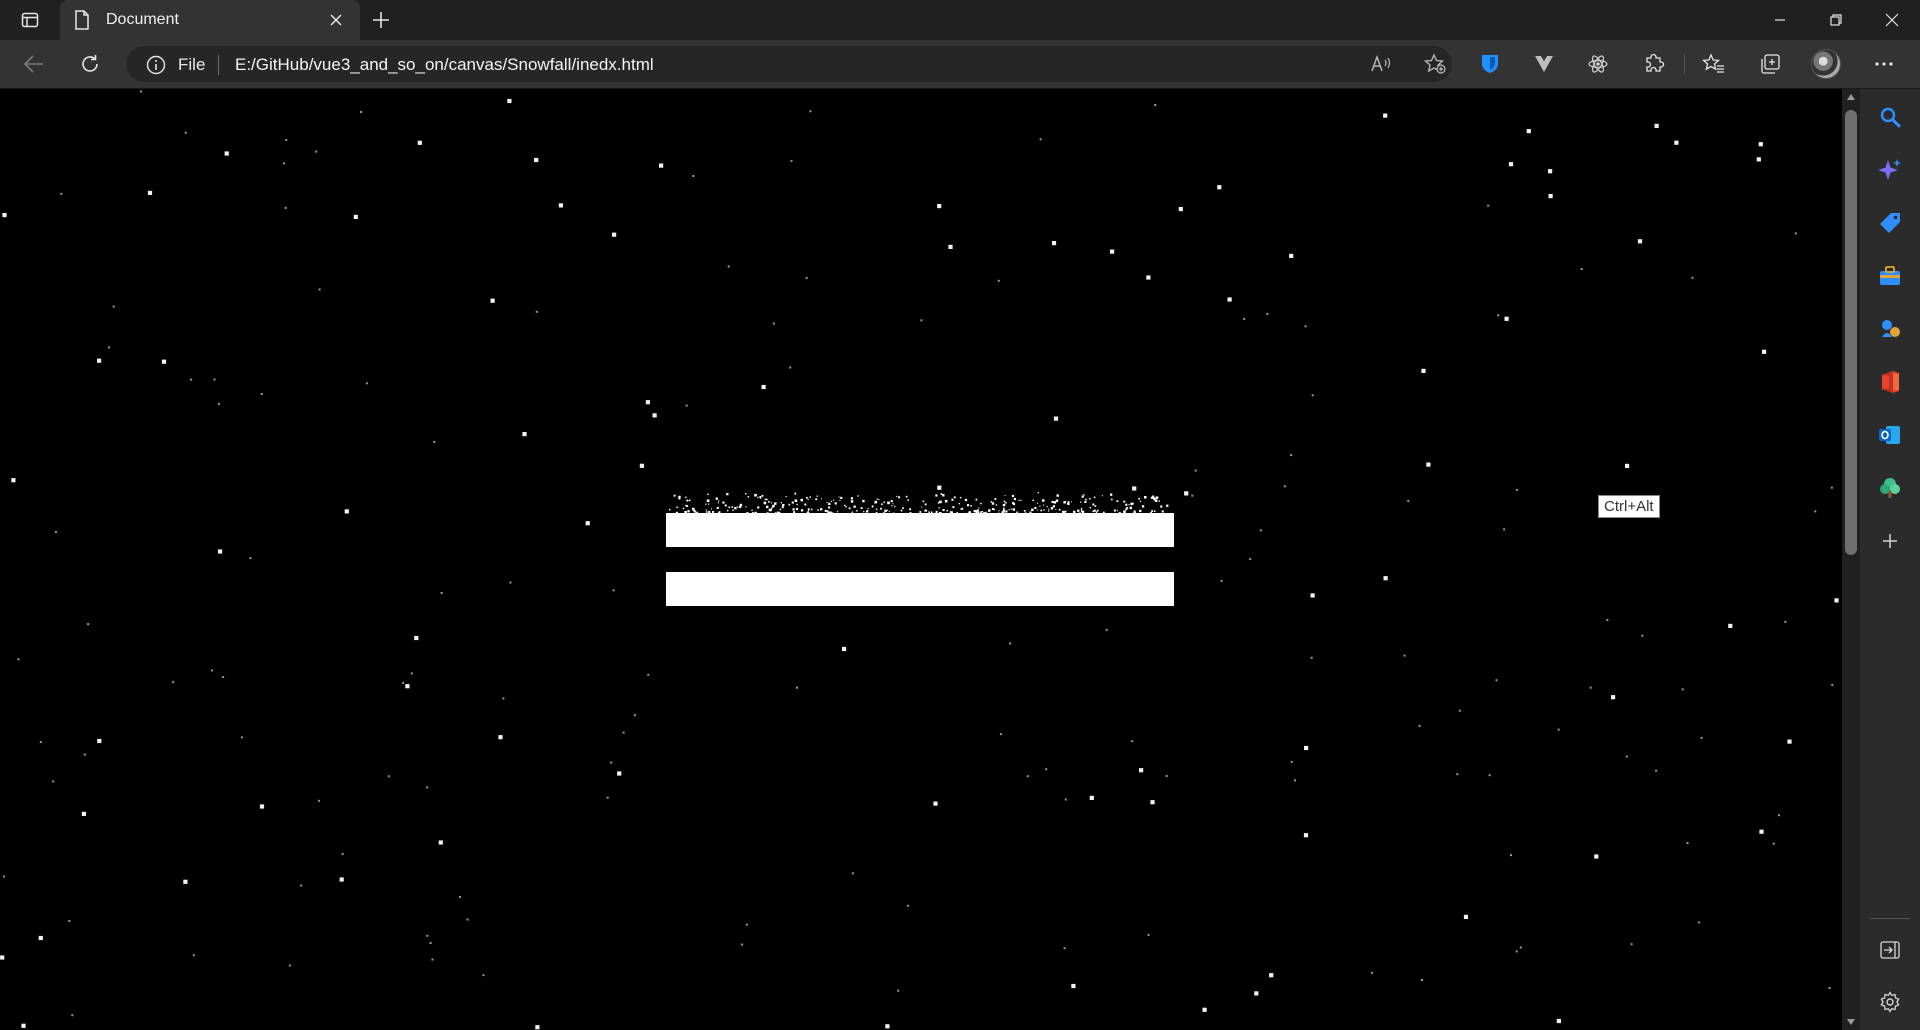 Image resolution: width=1920 pixels, height=1030 pixels. What do you see at coordinates (336, 20) in the screenshot?
I see `close-tab-icon` at bounding box center [336, 20].